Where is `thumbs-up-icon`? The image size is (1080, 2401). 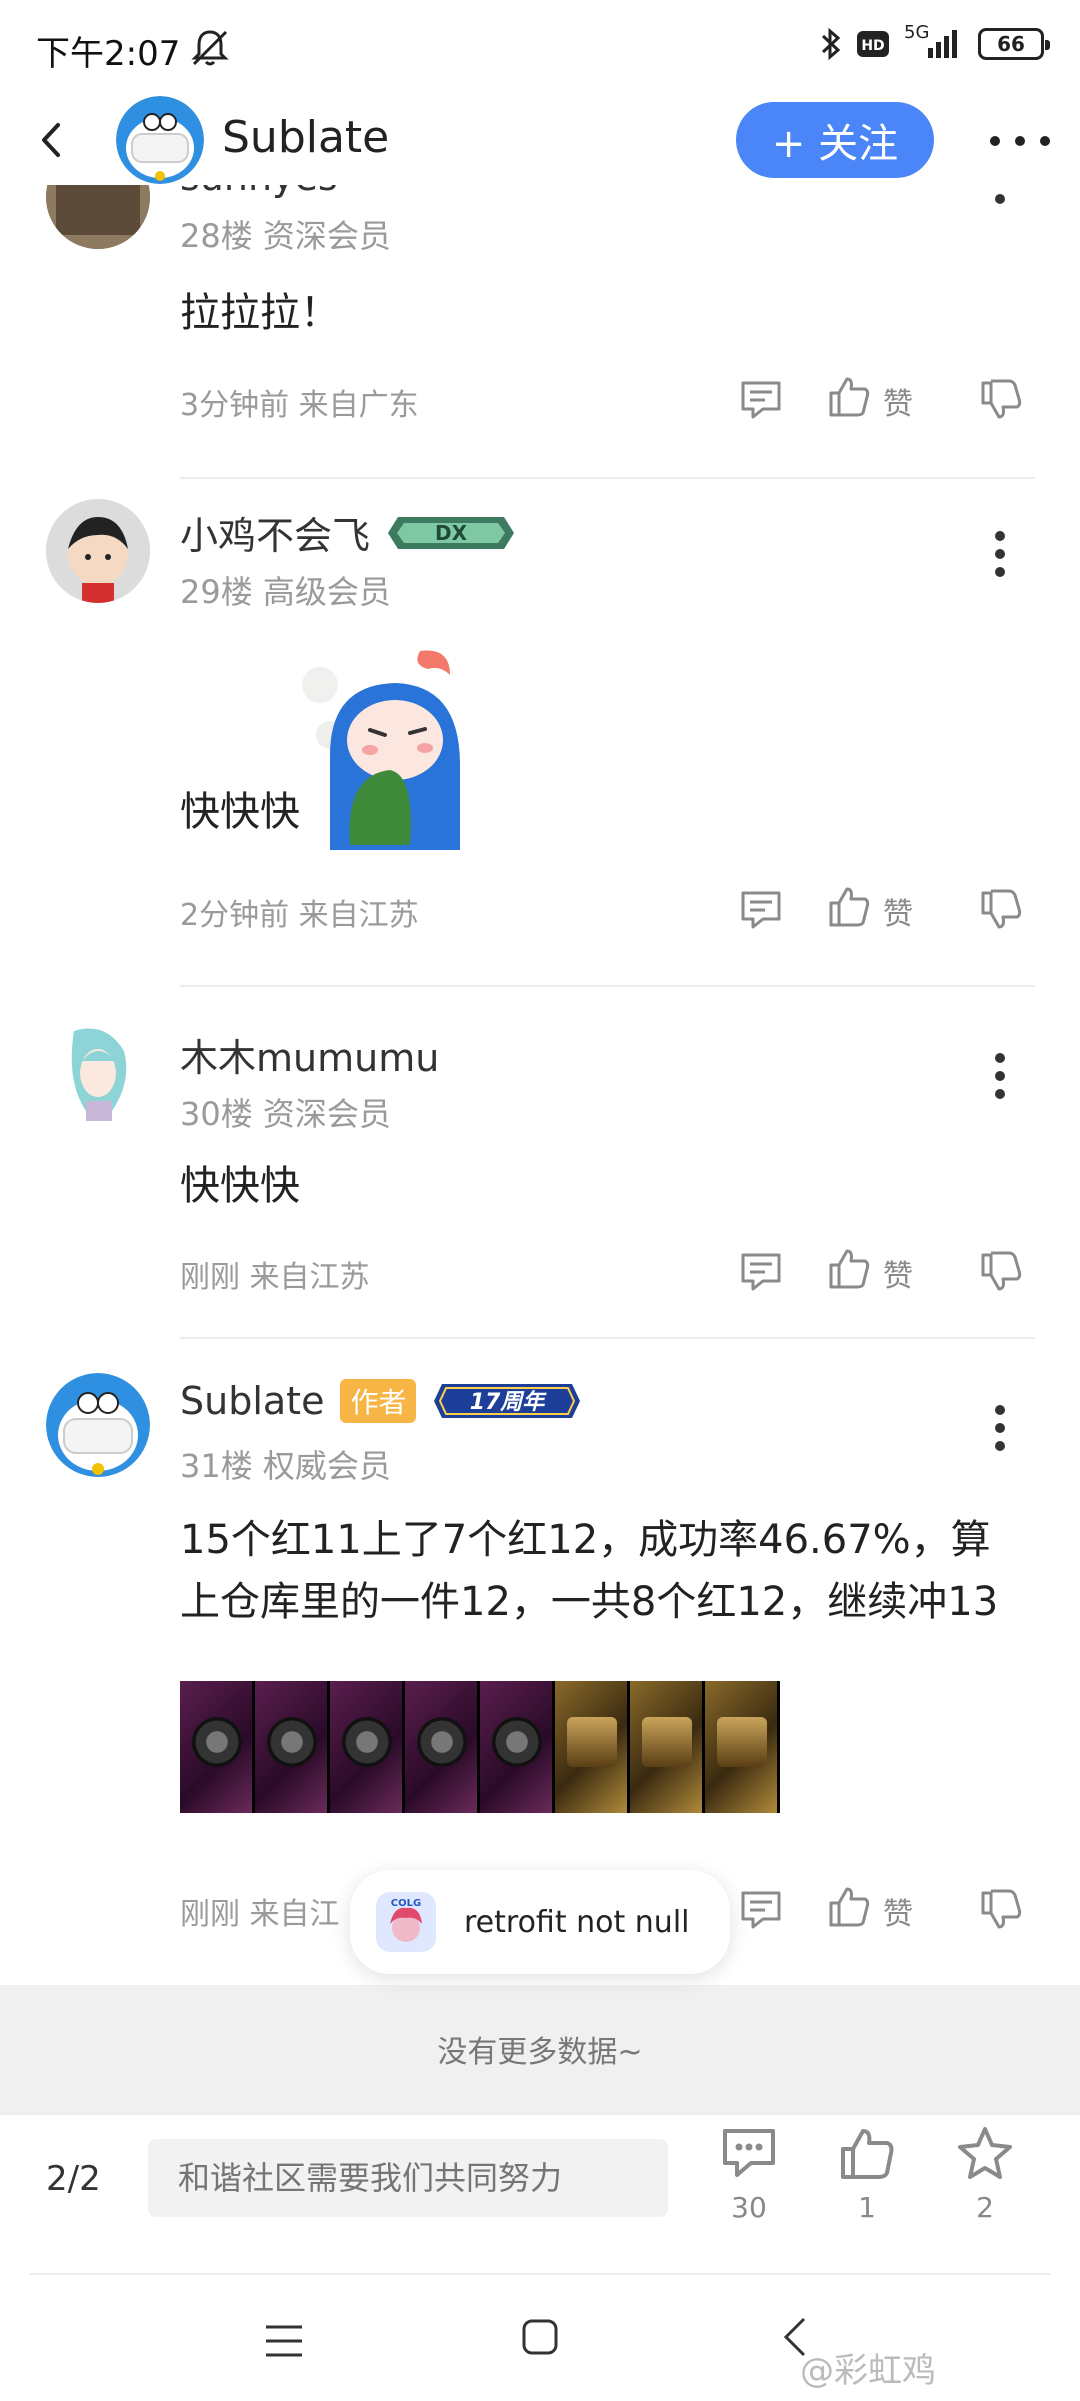
thumbs-up-icon is located at coordinates (867, 2154).